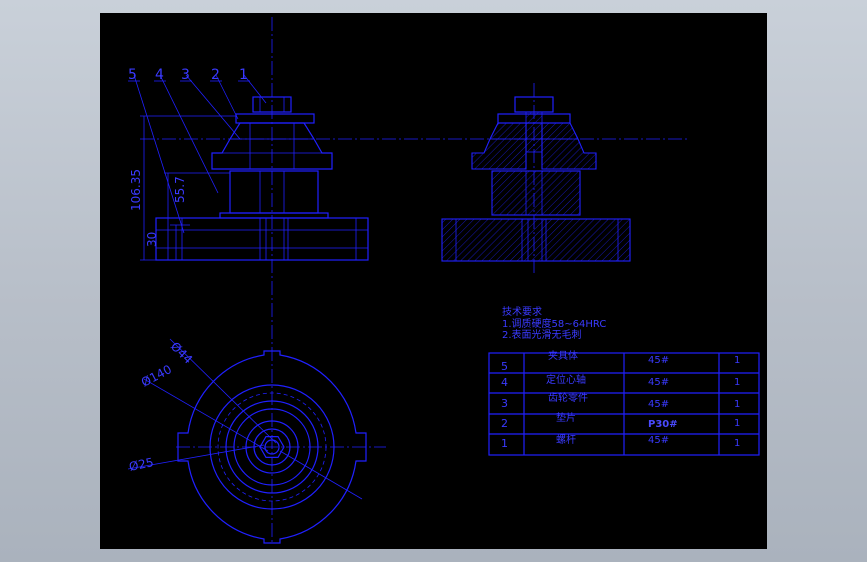  I want to click on tech-requirements-title: 技术要求, so click(522, 311).